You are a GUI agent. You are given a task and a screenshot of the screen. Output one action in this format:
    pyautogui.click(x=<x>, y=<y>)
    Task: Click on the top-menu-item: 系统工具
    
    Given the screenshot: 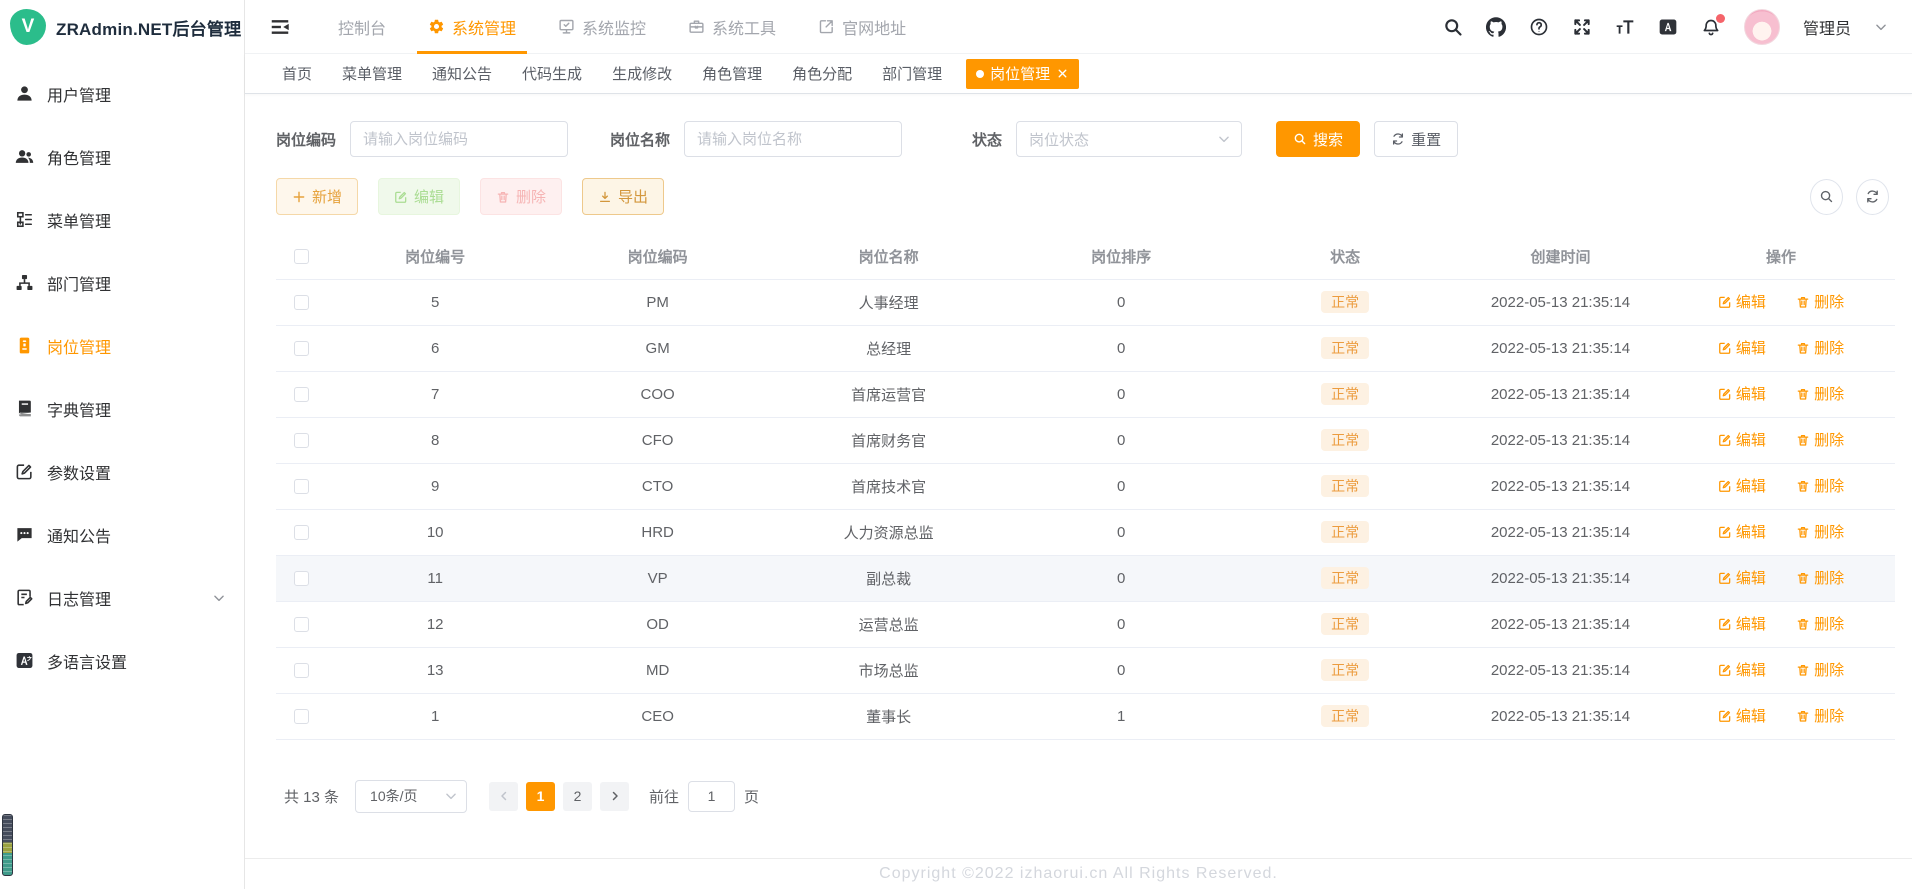 What is the action you would take?
    pyautogui.click(x=732, y=27)
    